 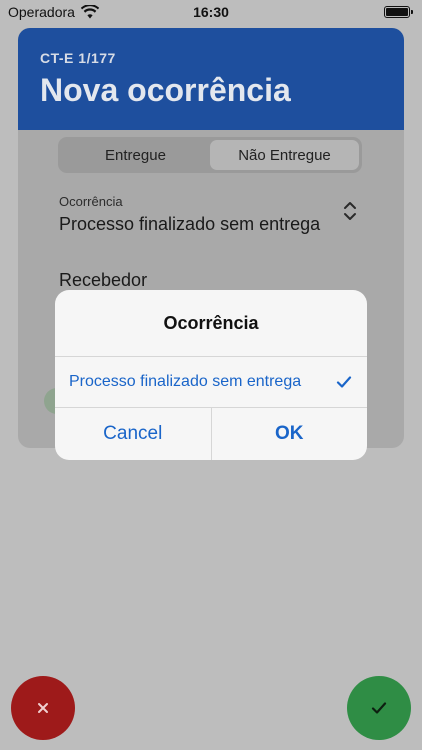 What do you see at coordinates (89, 12) in the screenshot?
I see `wifi-icon` at bounding box center [89, 12].